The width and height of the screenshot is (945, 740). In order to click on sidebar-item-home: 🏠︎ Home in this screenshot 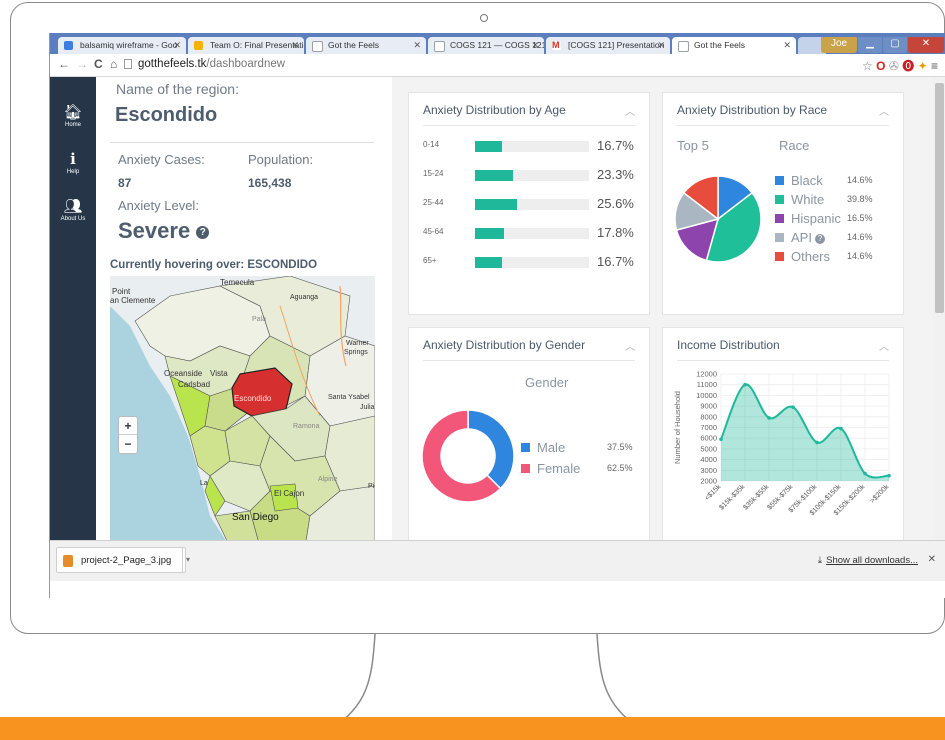, I will do `click(73, 115)`.